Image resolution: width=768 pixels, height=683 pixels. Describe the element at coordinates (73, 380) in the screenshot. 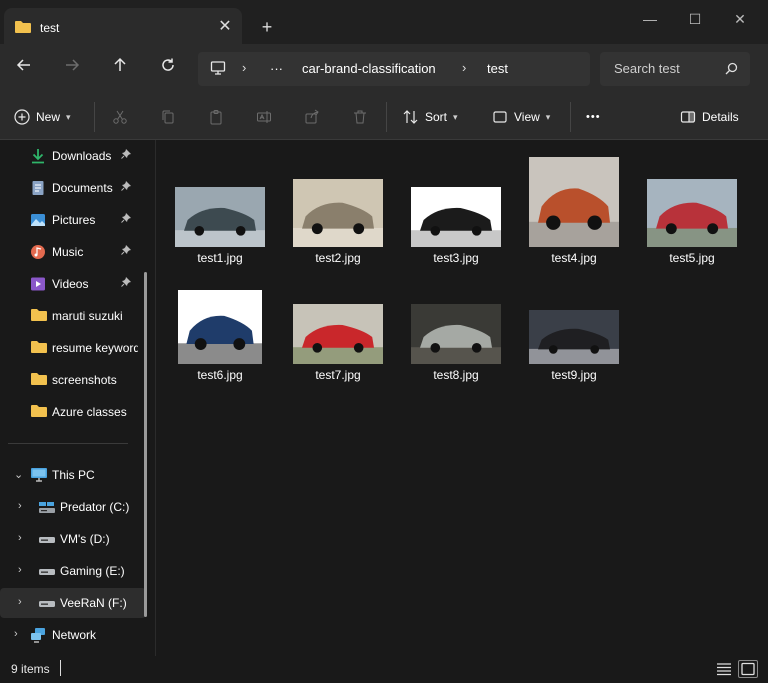

I see `sidebar-item-screenshots: screenshots` at that location.